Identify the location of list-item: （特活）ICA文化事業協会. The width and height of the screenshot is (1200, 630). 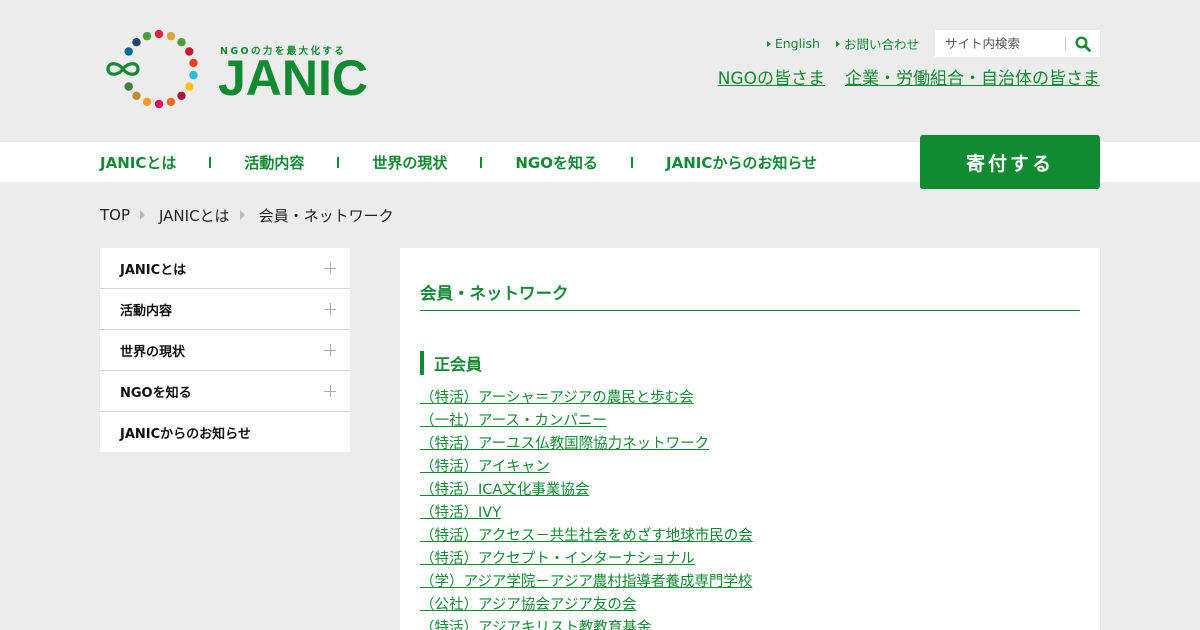
(586, 488).